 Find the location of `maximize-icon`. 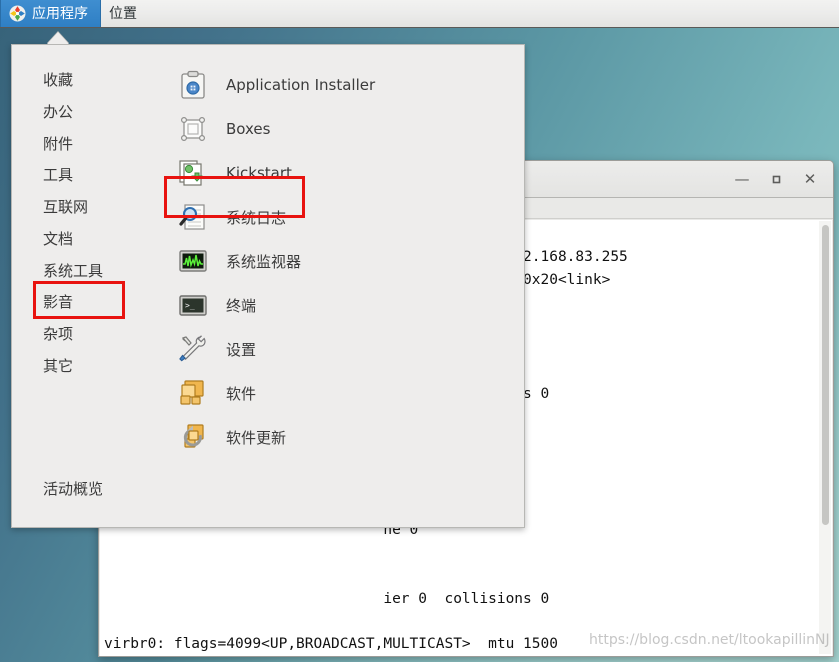

maximize-icon is located at coordinates (776, 179).